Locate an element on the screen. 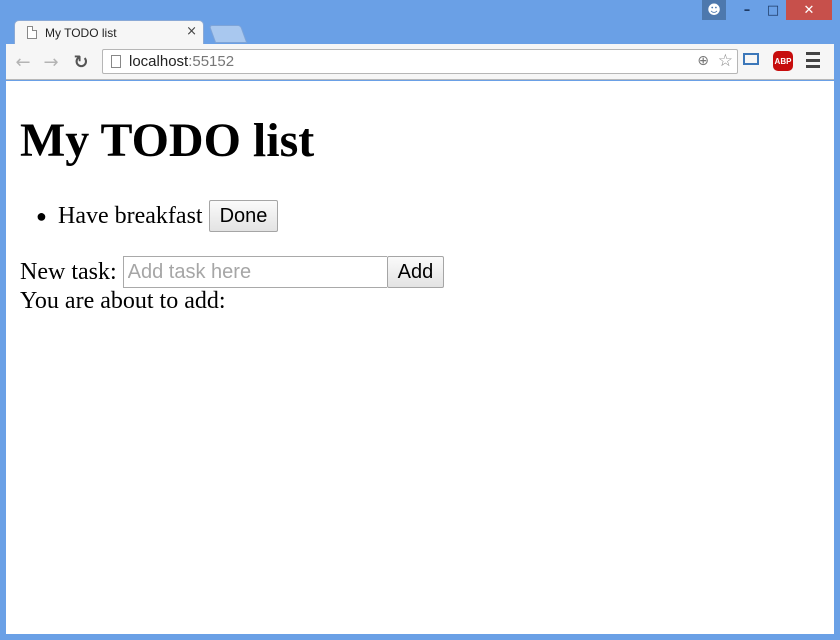 The width and height of the screenshot is (840, 640). todo-list: ● Have breakfast Done is located at coordinates (157, 216).